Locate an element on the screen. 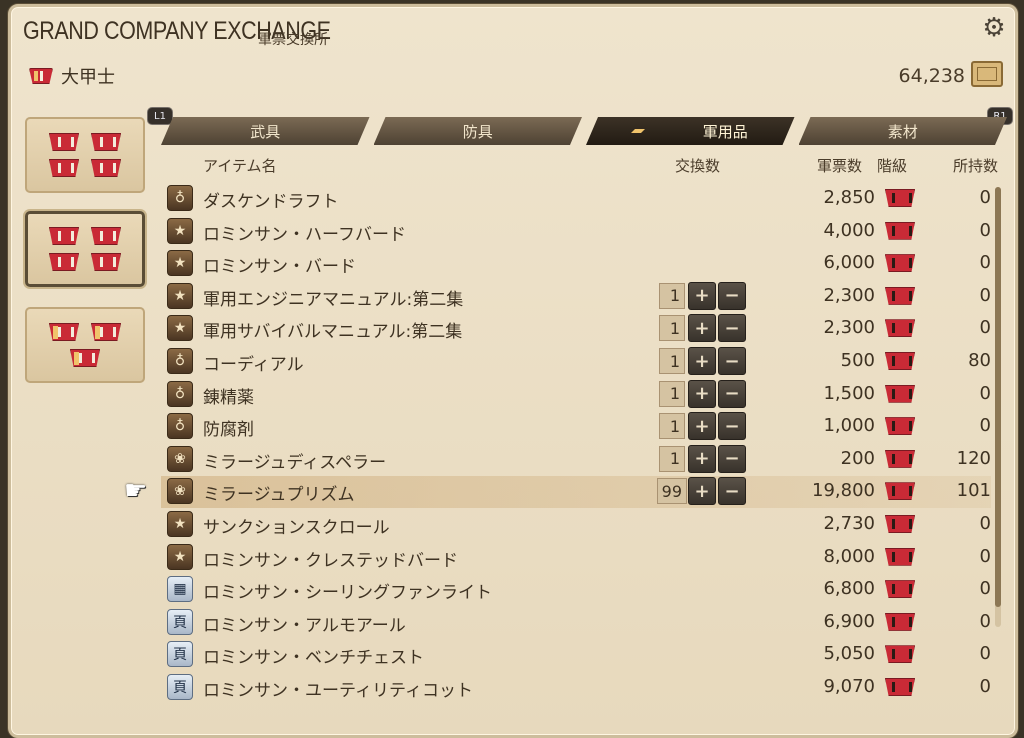 The image size is (1024, 738). list-item: ♁ 防腐剤 1 + − 1,000 0 is located at coordinates (576, 427).